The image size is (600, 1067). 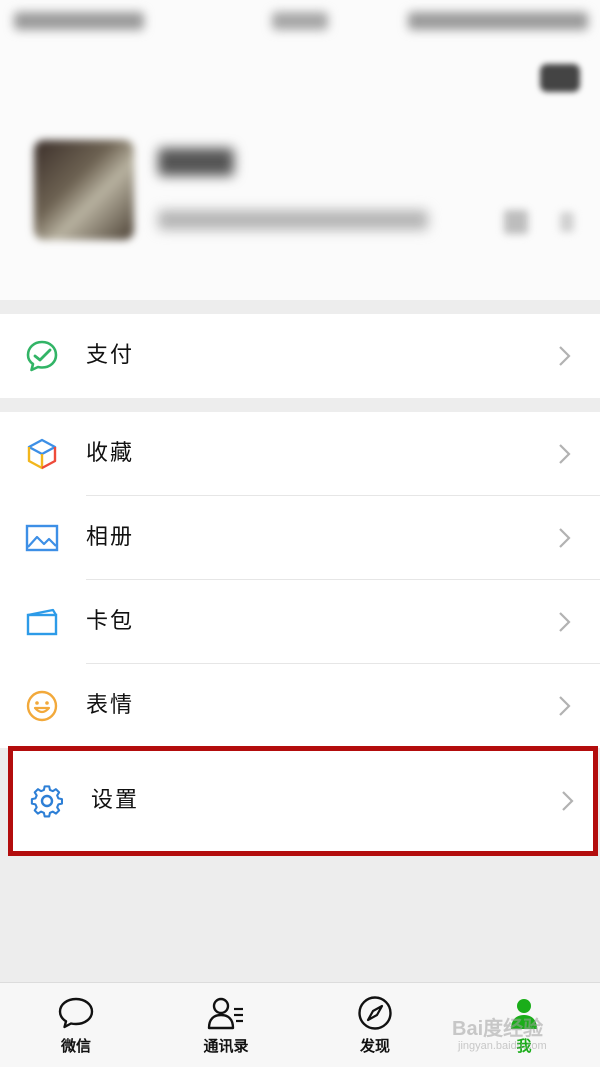 What do you see at coordinates (560, 78) in the screenshot?
I see `camera-icon` at bounding box center [560, 78].